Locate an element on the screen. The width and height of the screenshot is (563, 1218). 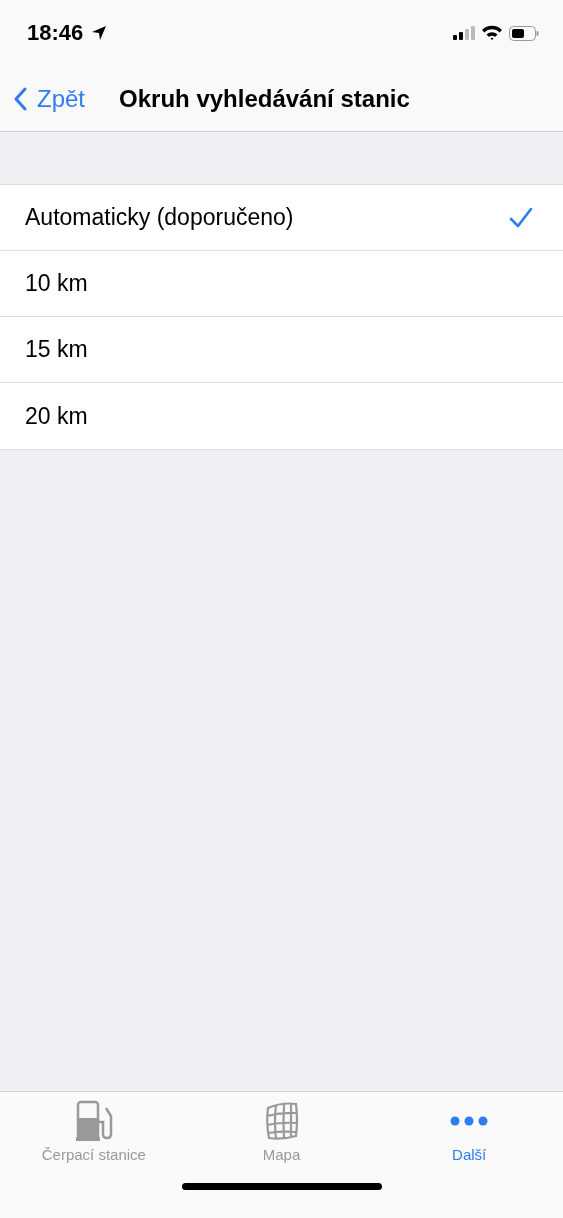
tab-bar-item: Další is located at coordinates (469, 1131).